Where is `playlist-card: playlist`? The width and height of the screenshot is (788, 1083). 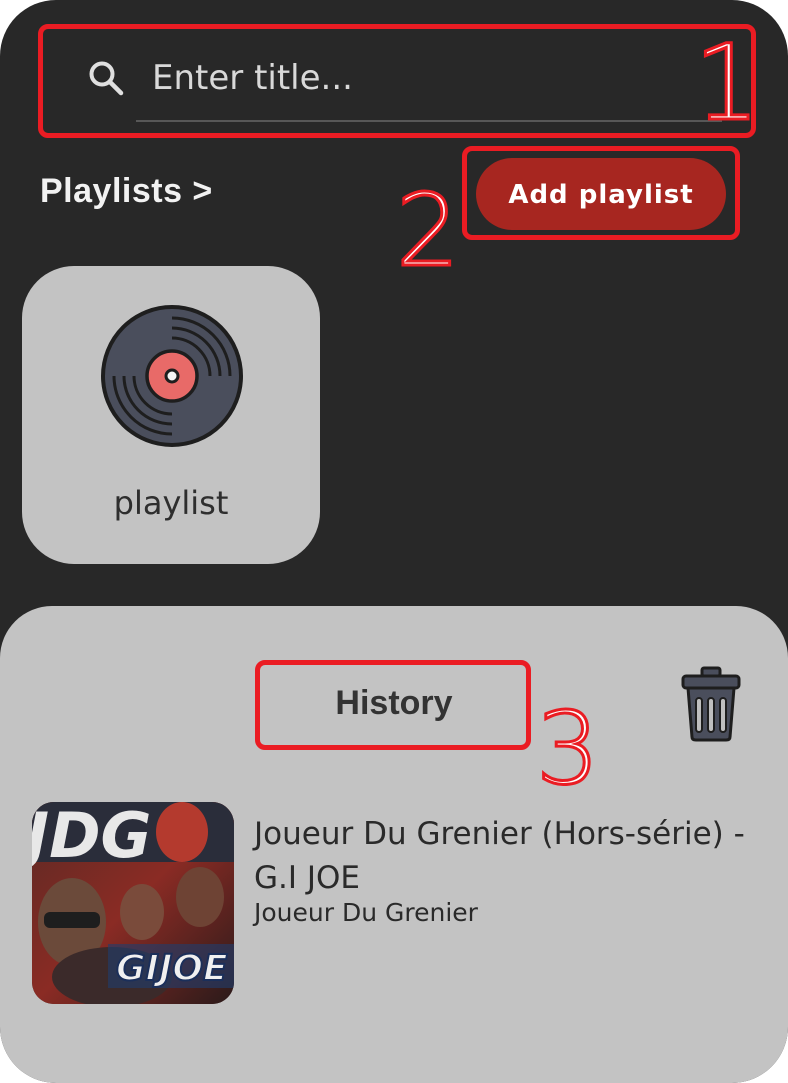 playlist-card: playlist is located at coordinates (171, 415).